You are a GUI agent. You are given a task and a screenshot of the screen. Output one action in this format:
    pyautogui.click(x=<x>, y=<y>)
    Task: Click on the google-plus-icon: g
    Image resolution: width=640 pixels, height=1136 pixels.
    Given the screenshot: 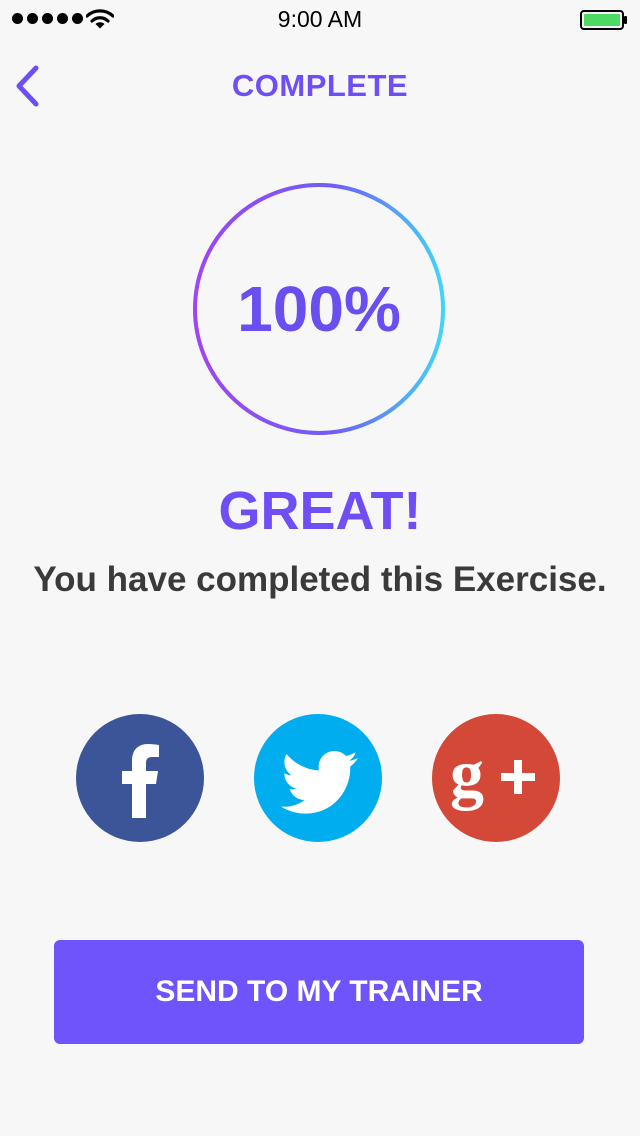 What is the action you would take?
    pyautogui.click(x=492, y=773)
    